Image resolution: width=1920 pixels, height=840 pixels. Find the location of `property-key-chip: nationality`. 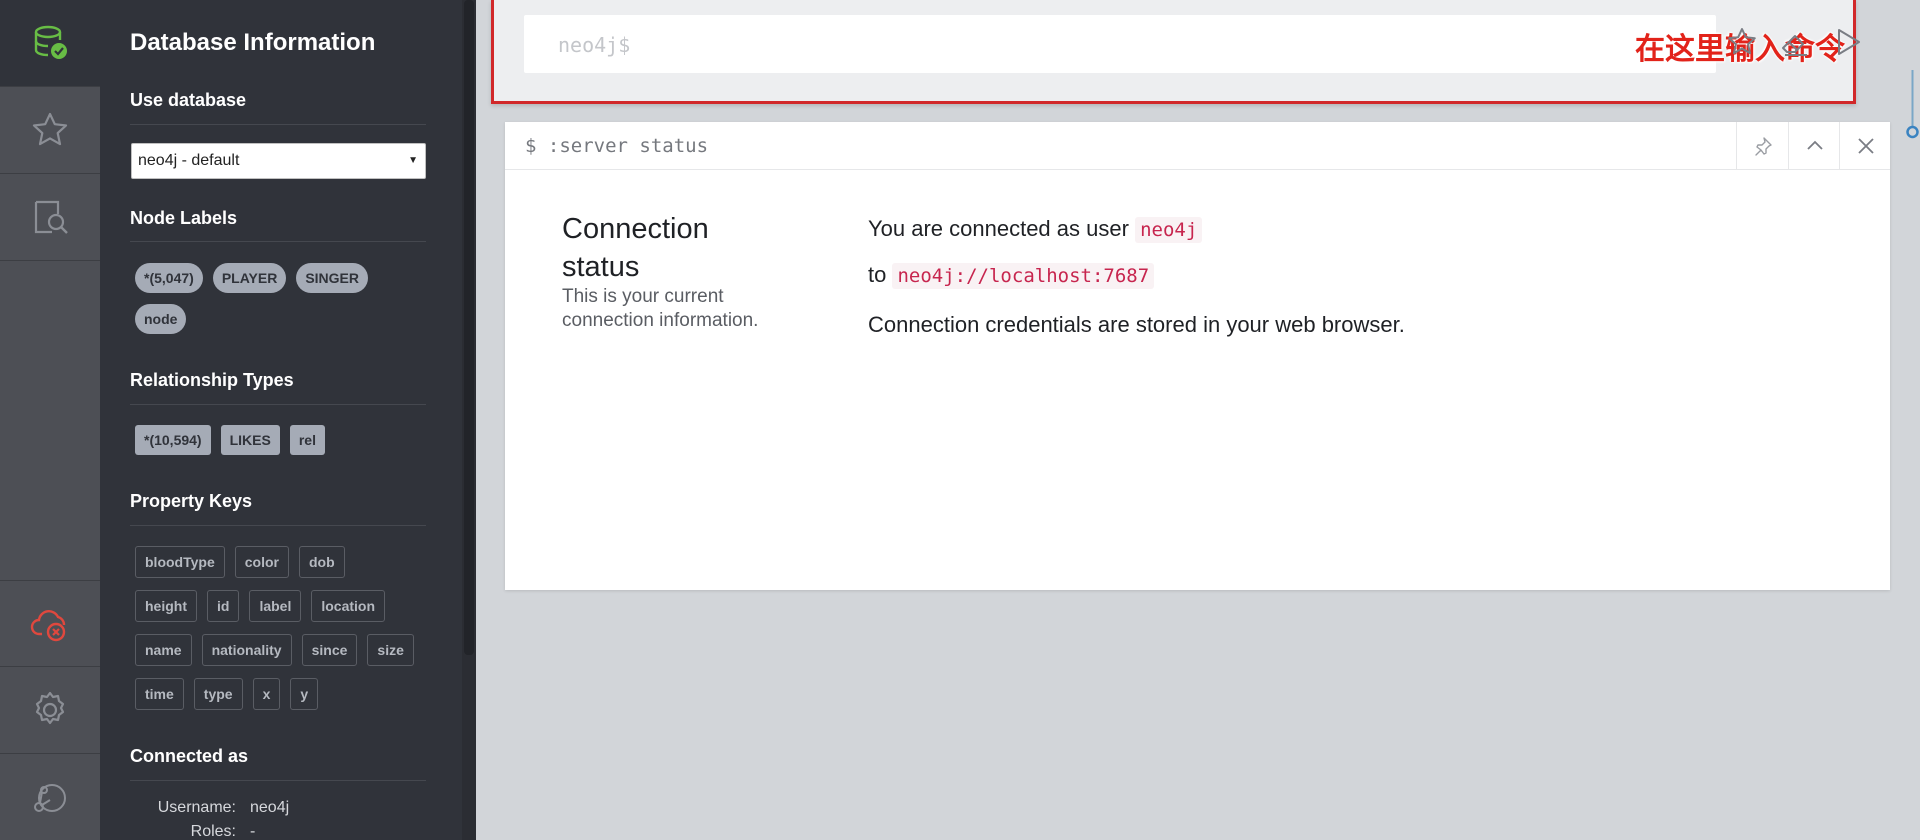

property-key-chip: nationality is located at coordinates (246, 650).